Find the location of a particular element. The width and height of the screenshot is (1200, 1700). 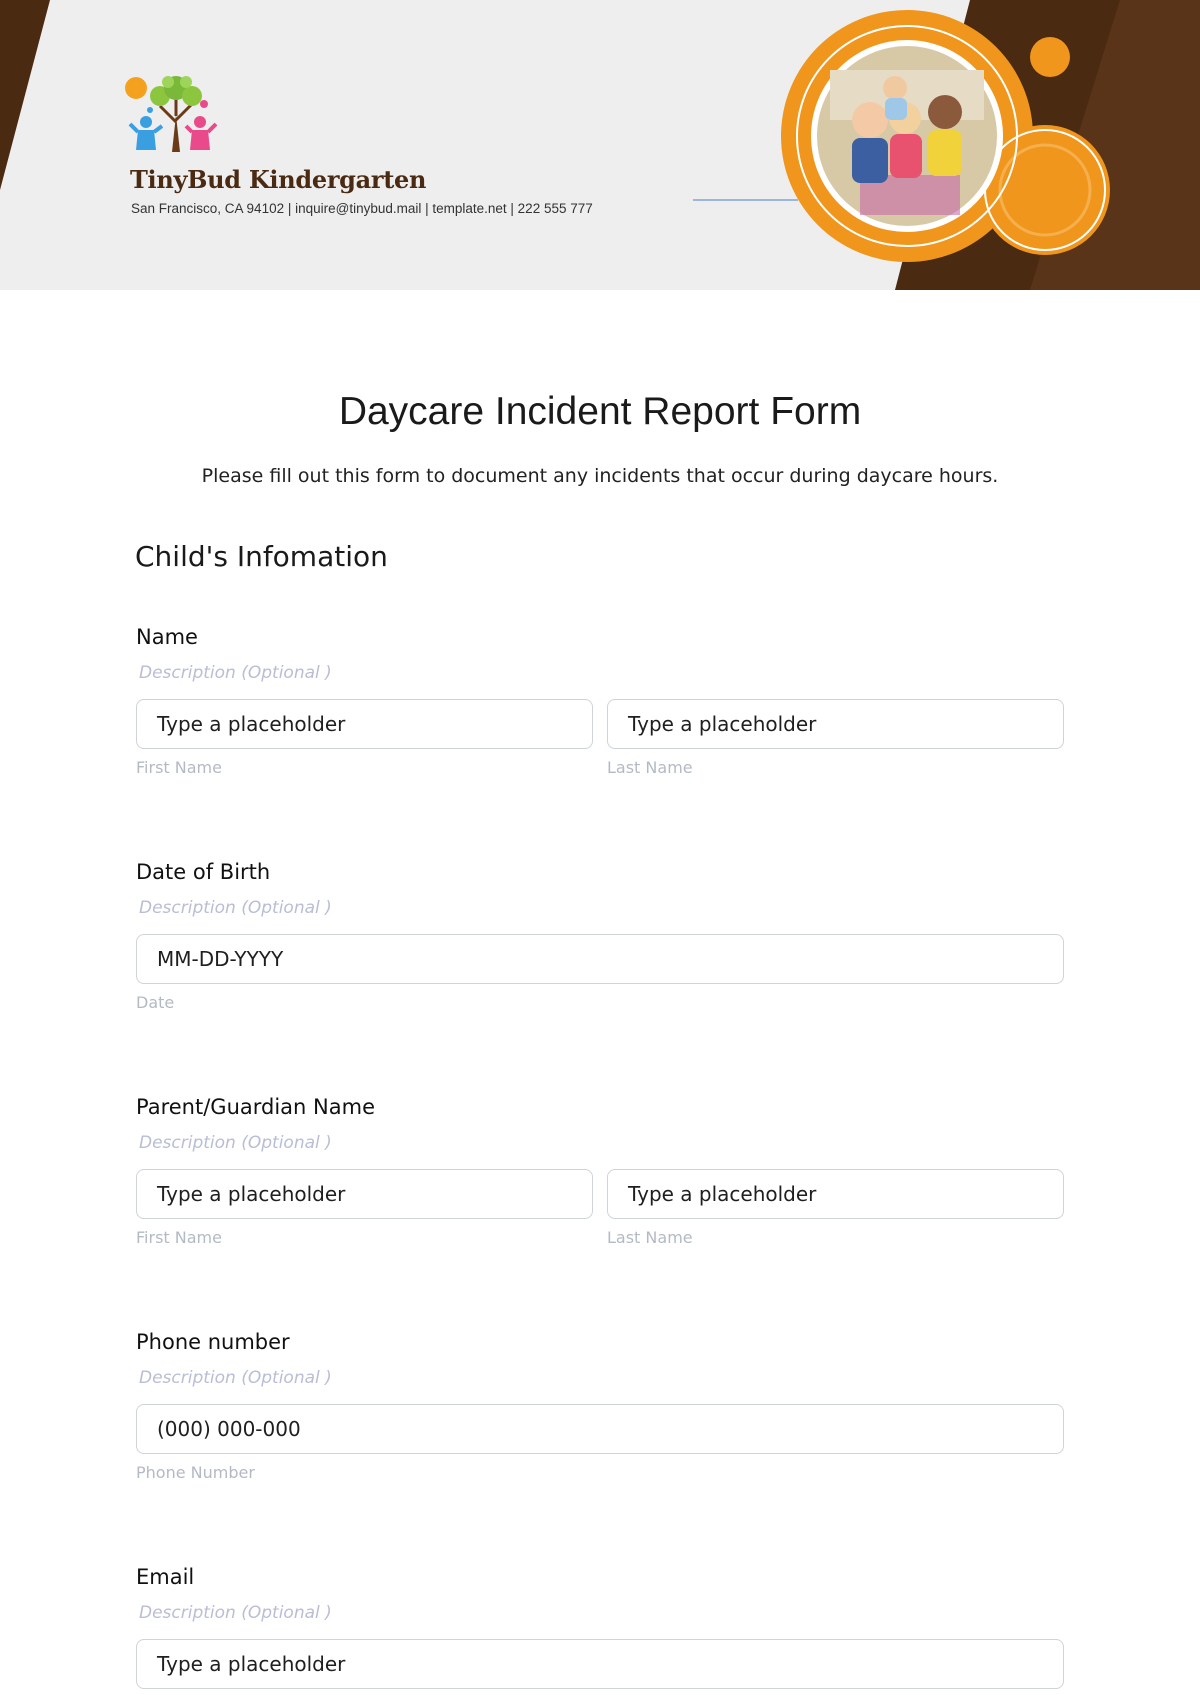

input-sublabel: Date is located at coordinates (155, 1002).